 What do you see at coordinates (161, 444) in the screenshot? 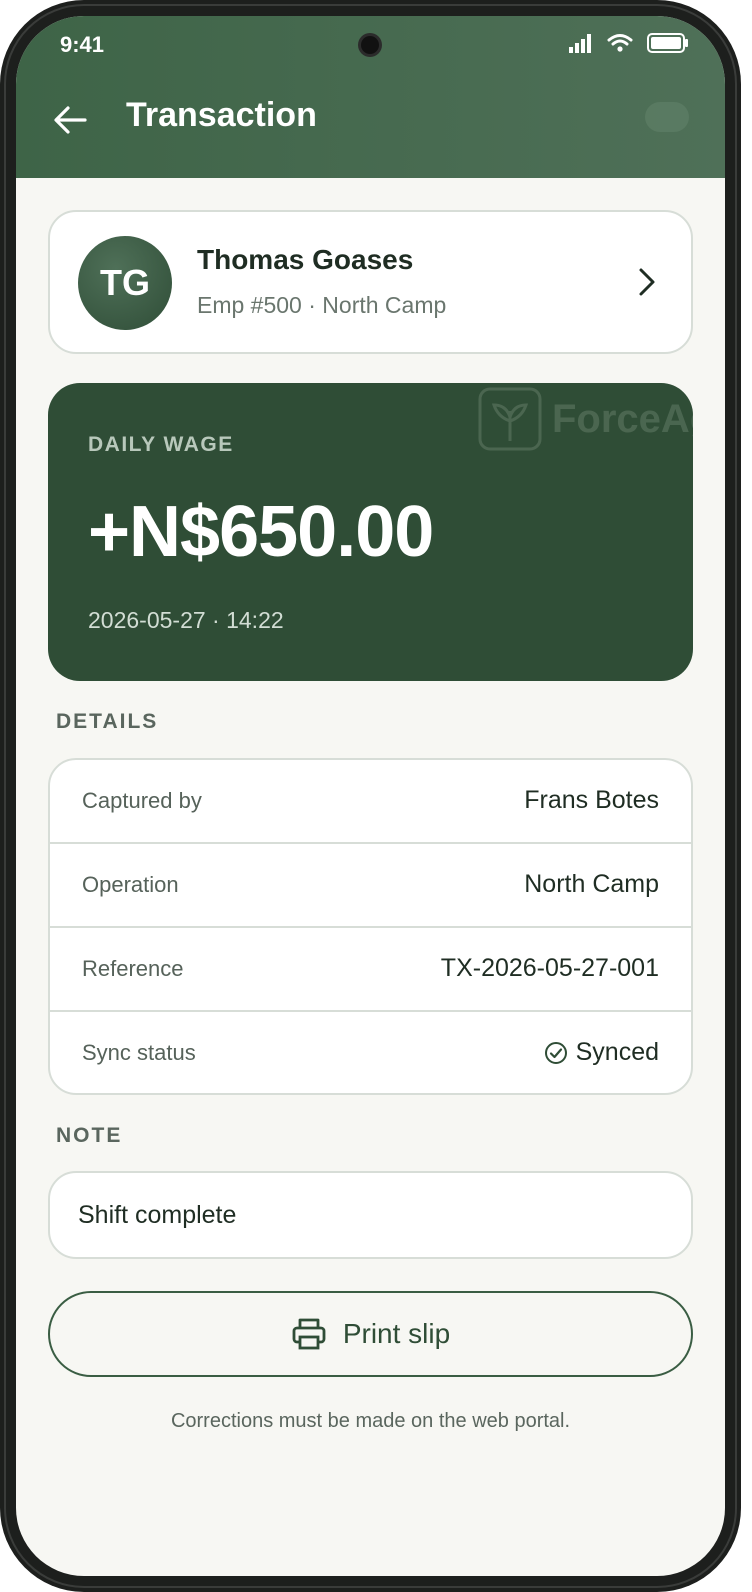
I see `wage-label: DAILY WAGE` at bounding box center [161, 444].